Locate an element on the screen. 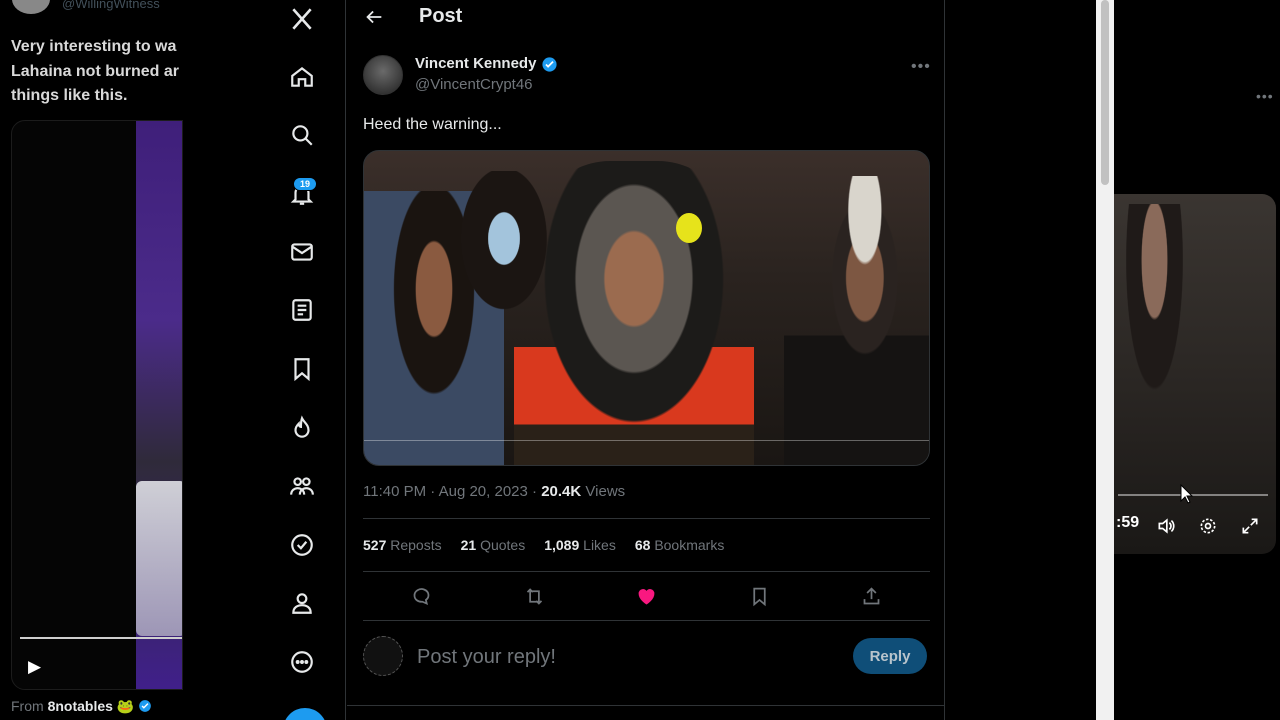 This screenshot has width=1280, height=720. left-tweet-avatar is located at coordinates (31, 7).